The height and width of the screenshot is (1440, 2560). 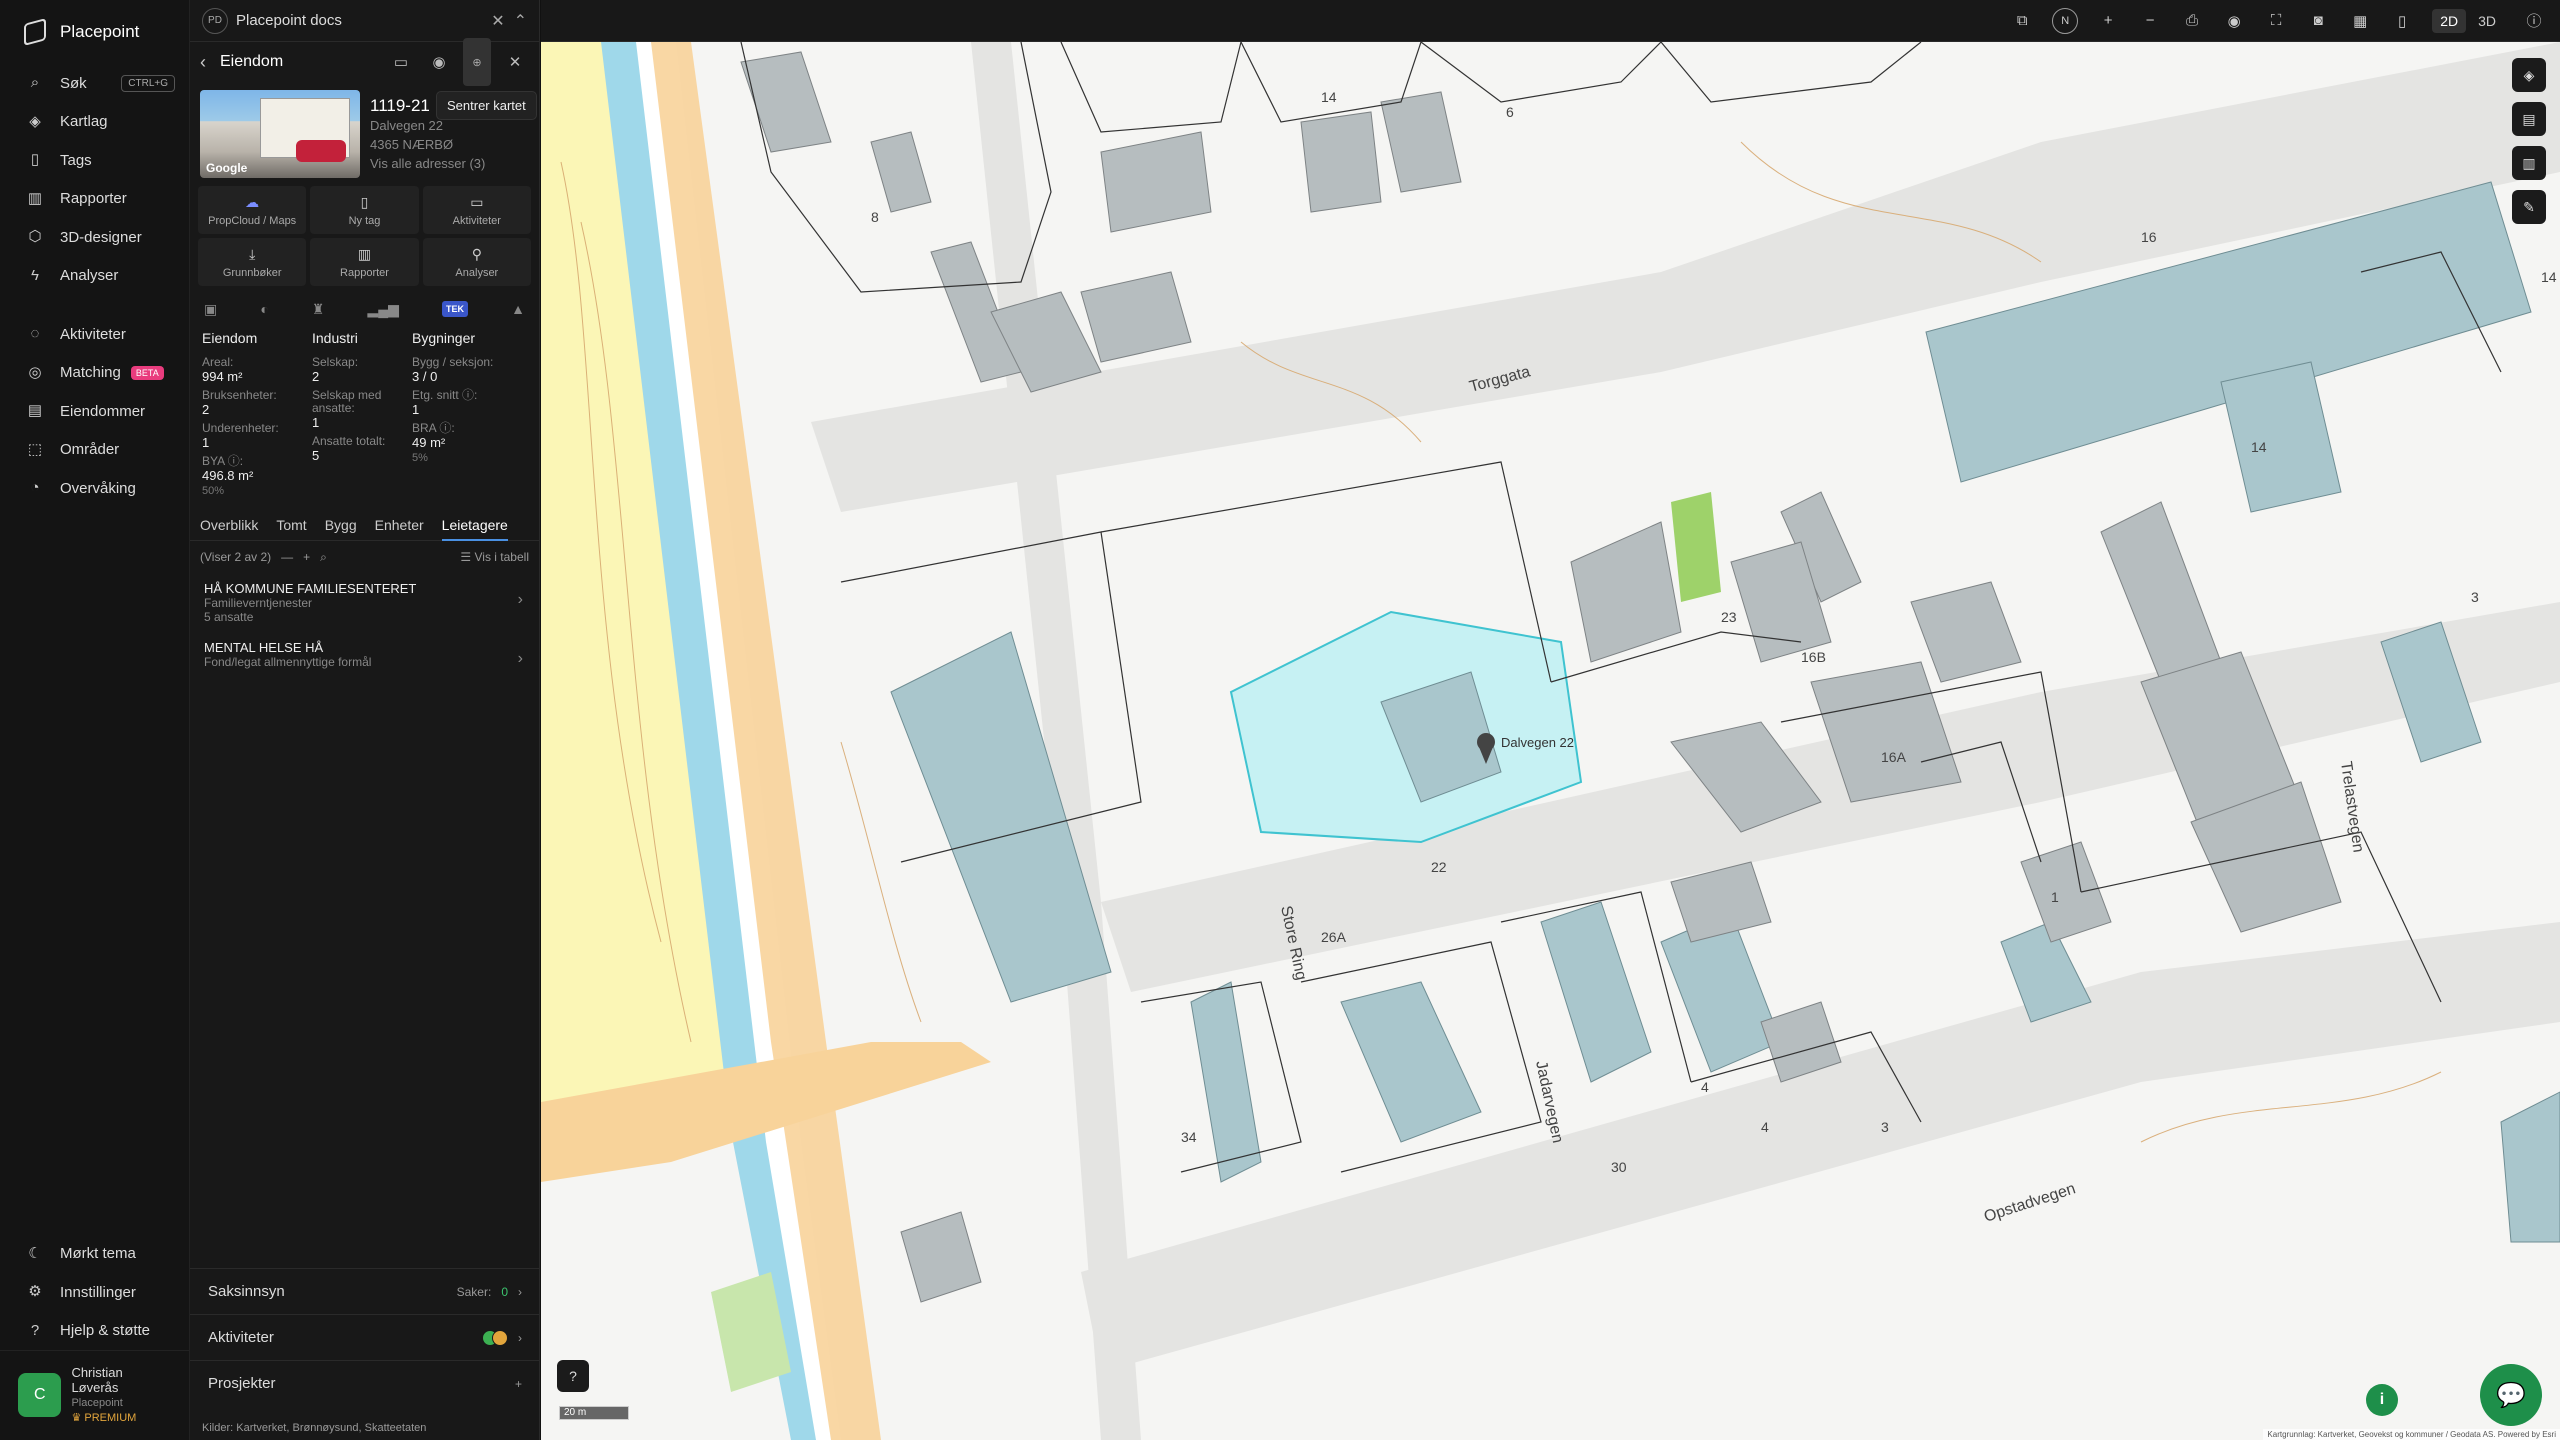 I want to click on new-tag-button: ▯ Ny tag, so click(x=364, y=210).